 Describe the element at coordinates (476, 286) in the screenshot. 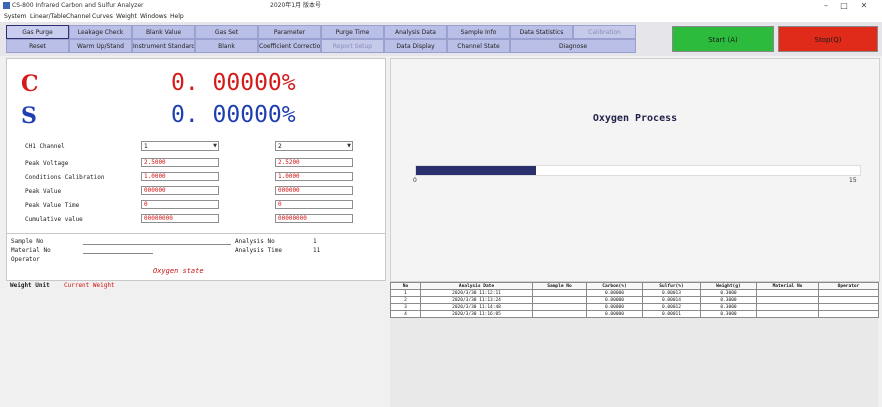

I see `col-header-analysis-date: Analysis Date` at that location.